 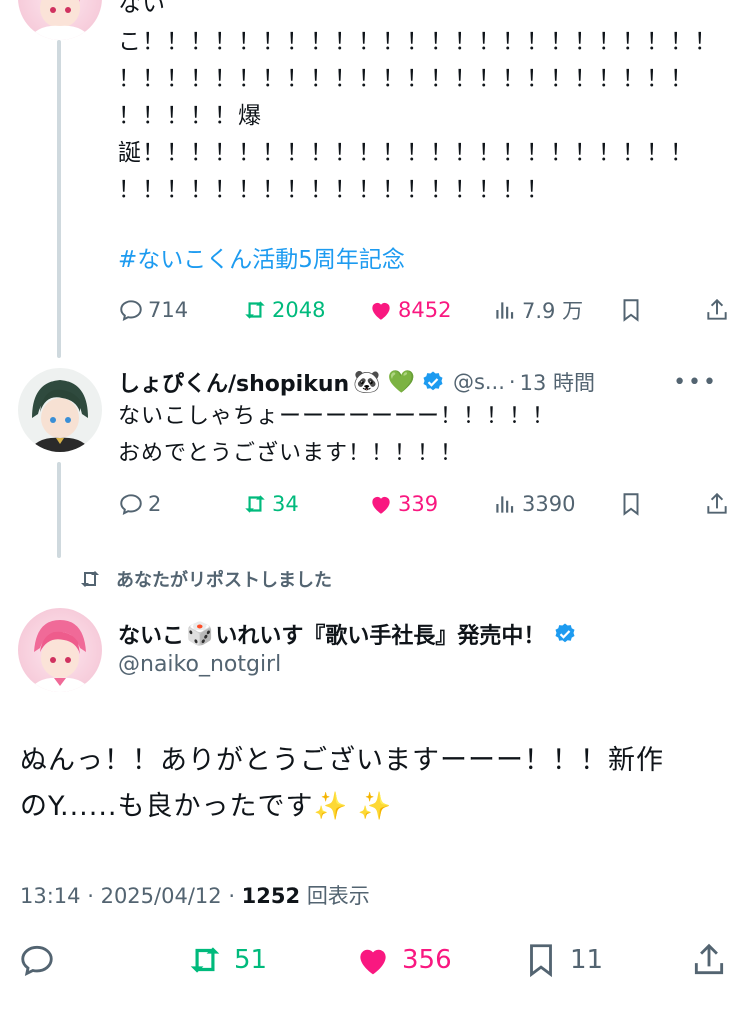 What do you see at coordinates (168, 310) in the screenshot?
I see `reply-count: 714` at bounding box center [168, 310].